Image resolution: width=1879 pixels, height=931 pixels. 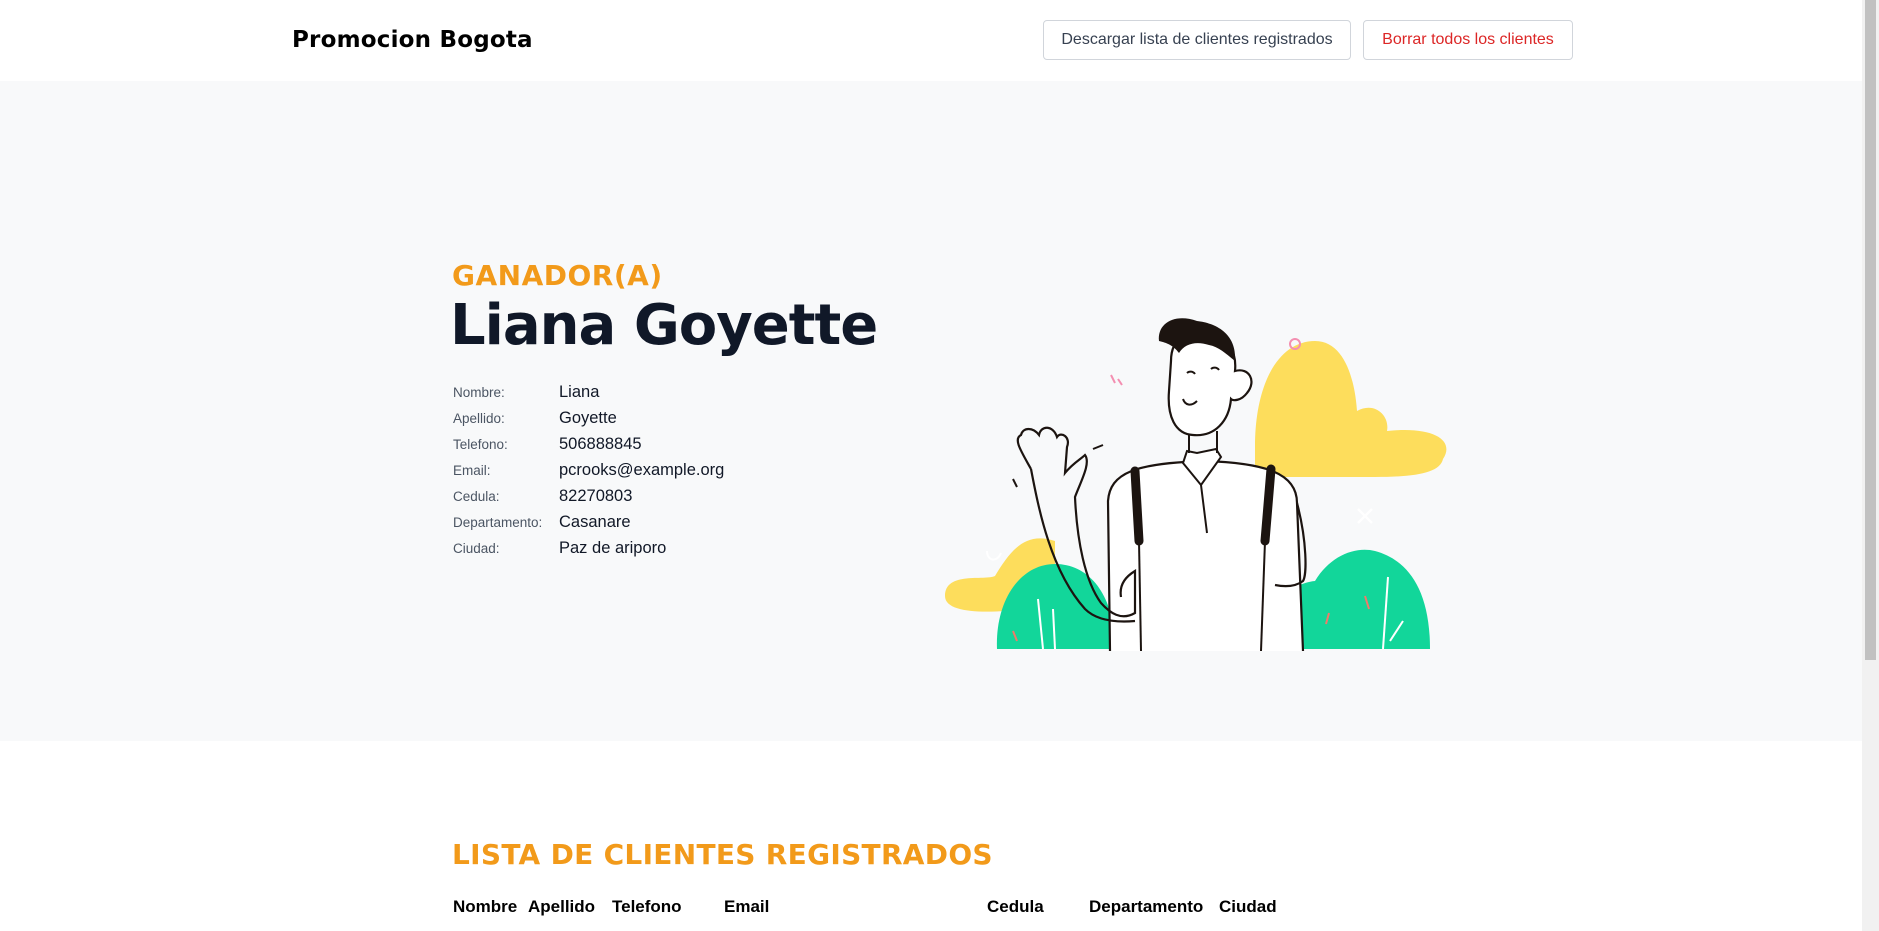 I want to click on detail-label: Email:, so click(x=472, y=470).